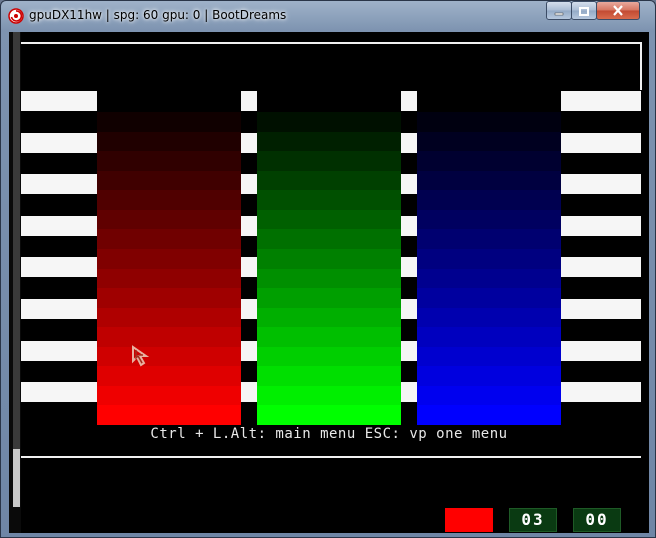 This screenshot has width=656, height=538. I want to click on close-icon, so click(618, 10).